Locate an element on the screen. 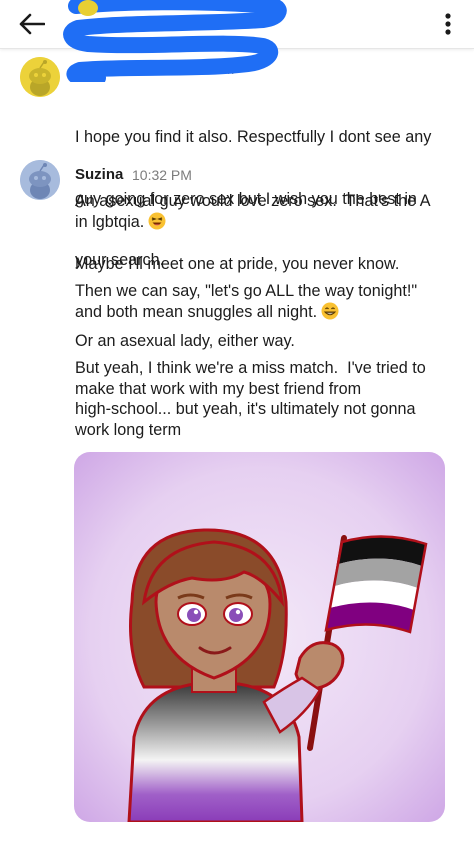 Image resolution: width=474 pixels, height=842 pixels. message-paragraph: Or an asexual lady, either way. is located at coordinates (185, 341).